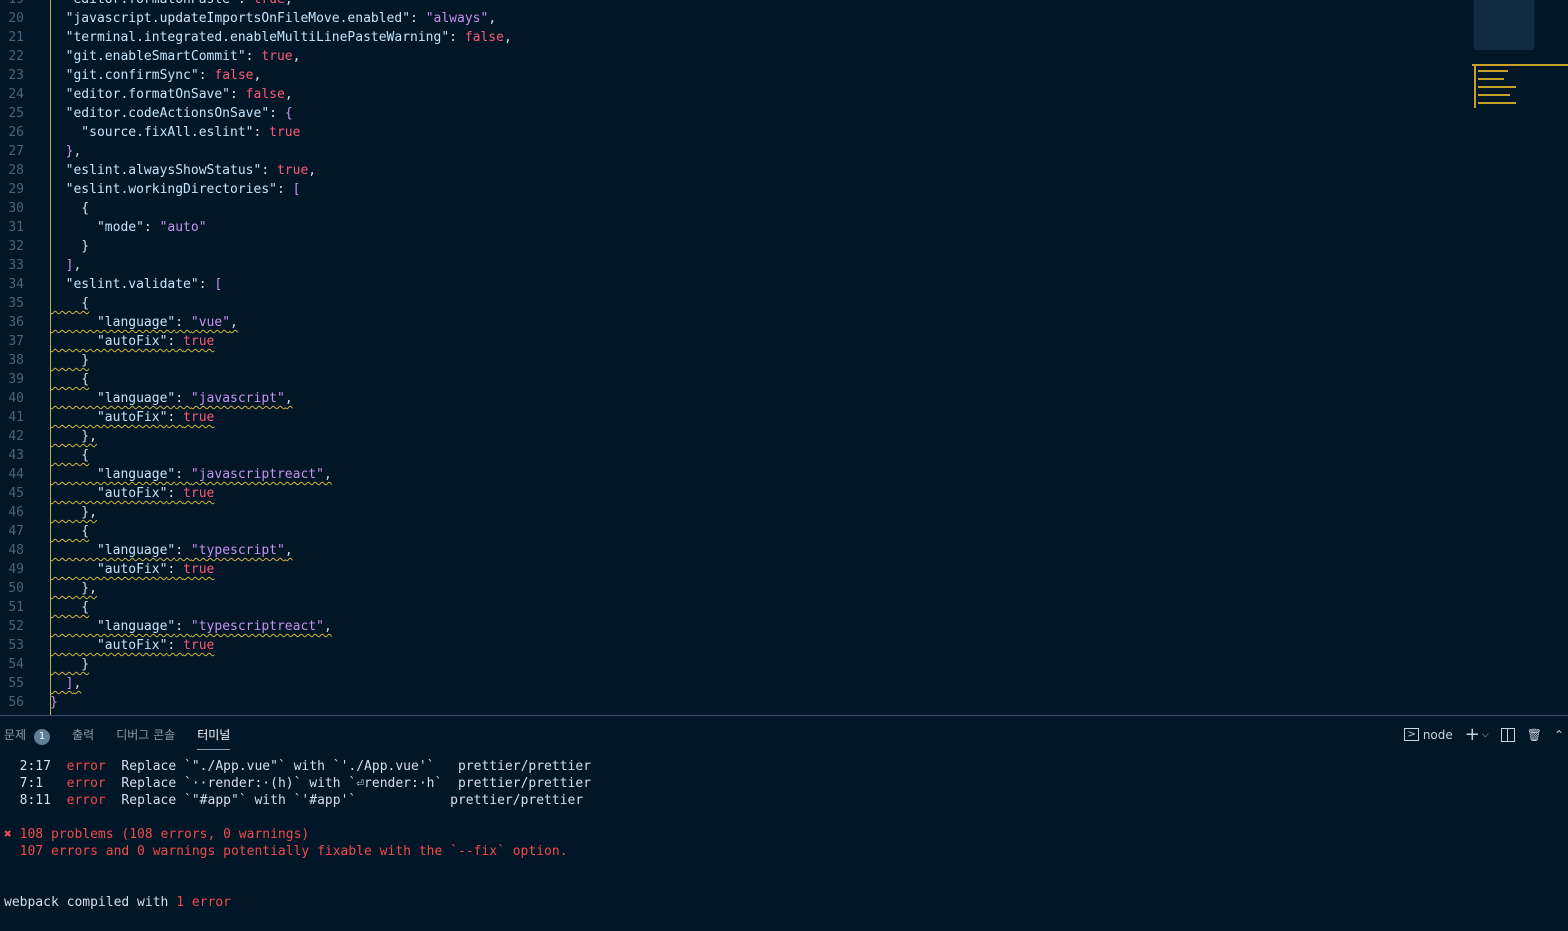 The height and width of the screenshot is (931, 1568). What do you see at coordinates (15, 735) in the screenshot?
I see `tab-label: 문제` at bounding box center [15, 735].